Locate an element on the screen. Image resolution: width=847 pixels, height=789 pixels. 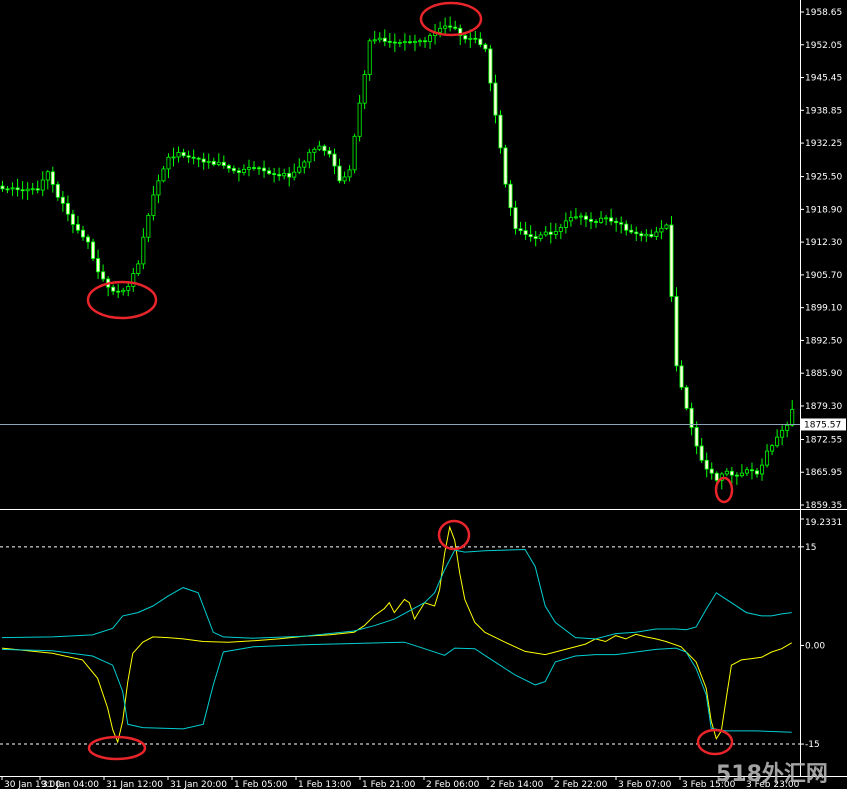
current-price-label: 1875.57 is located at coordinates (822, 425).